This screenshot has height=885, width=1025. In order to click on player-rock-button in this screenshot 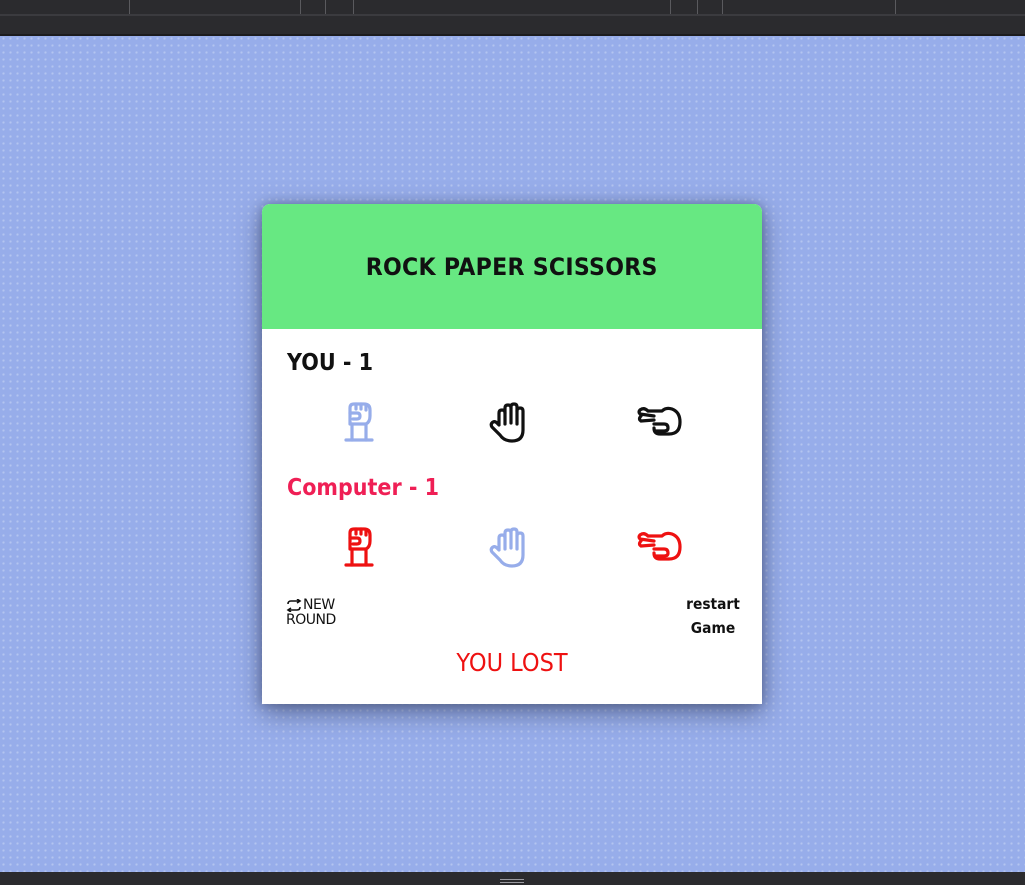, I will do `click(359, 423)`.